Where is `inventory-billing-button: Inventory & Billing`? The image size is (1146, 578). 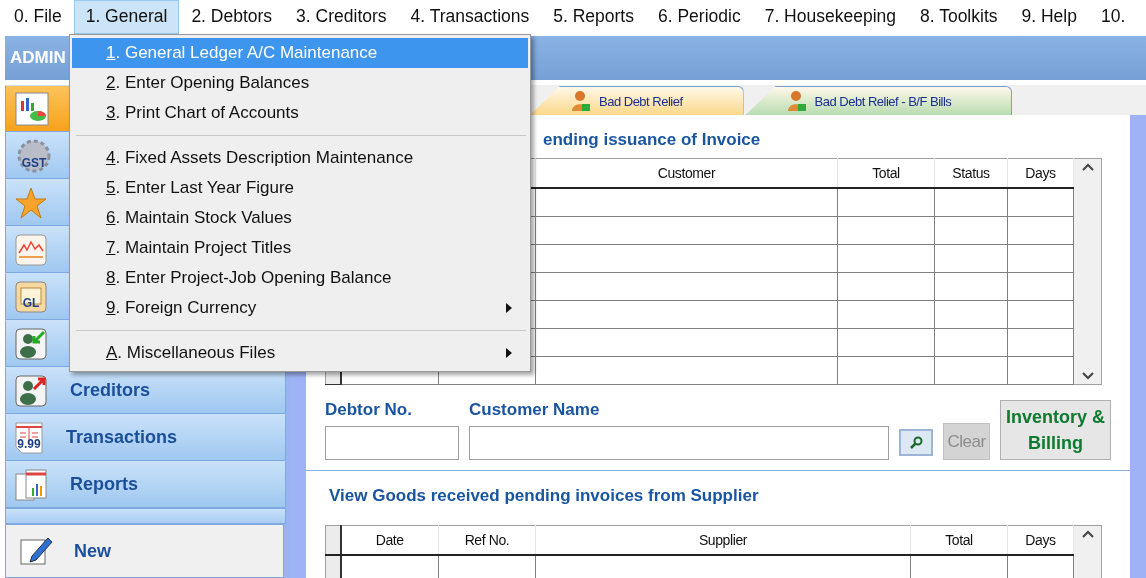 inventory-billing-button: Inventory & Billing is located at coordinates (1055, 430).